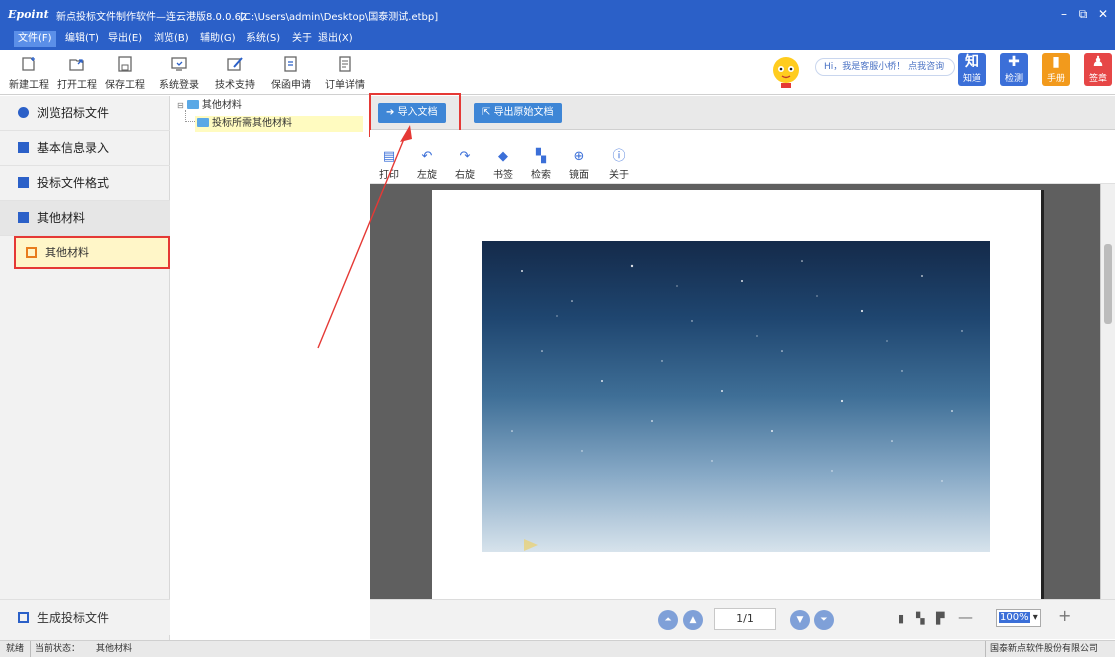 Image resolution: width=1115 pixels, height=657 pixels. I want to click on rotate-left-button: ↶ 左旋, so click(427, 165).